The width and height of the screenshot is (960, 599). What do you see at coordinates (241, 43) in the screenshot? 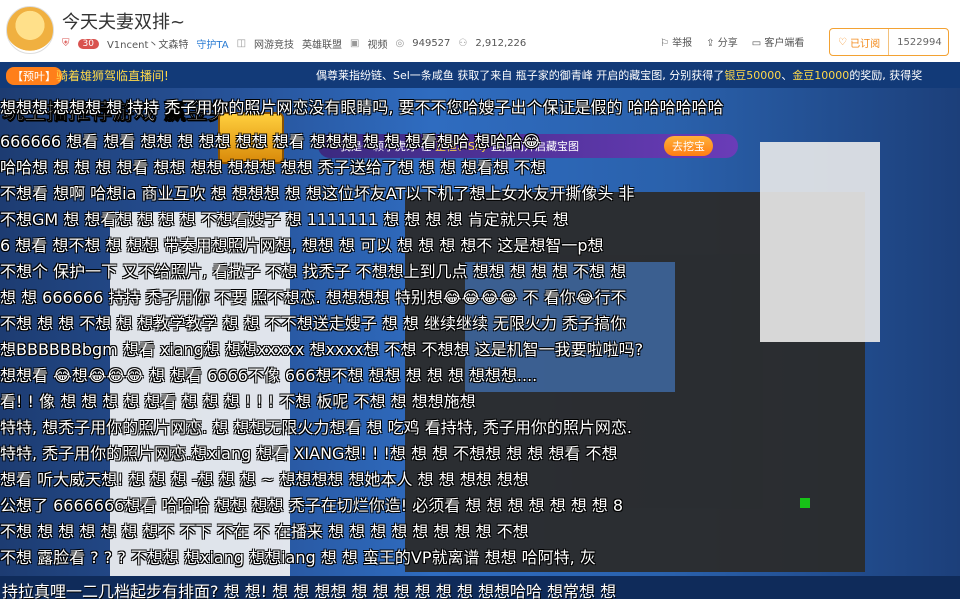
I see `category-icon: ◫` at bounding box center [241, 43].